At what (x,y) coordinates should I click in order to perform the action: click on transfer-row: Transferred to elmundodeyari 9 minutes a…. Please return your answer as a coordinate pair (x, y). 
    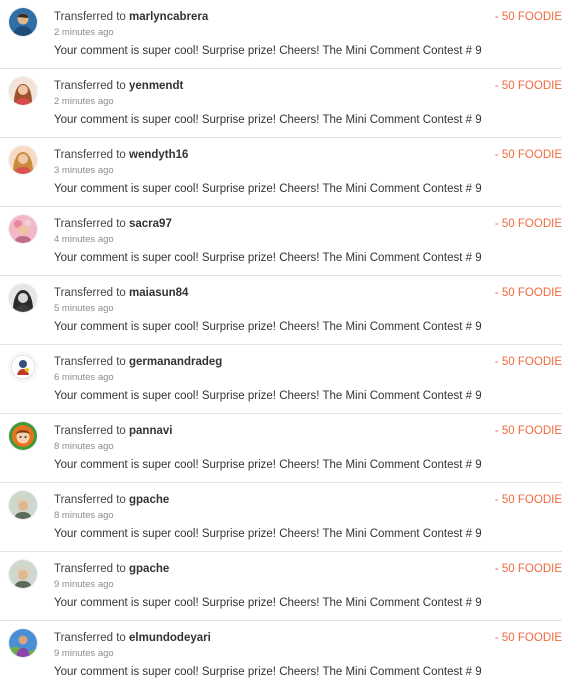
    Looking at the image, I should click on (281, 655).